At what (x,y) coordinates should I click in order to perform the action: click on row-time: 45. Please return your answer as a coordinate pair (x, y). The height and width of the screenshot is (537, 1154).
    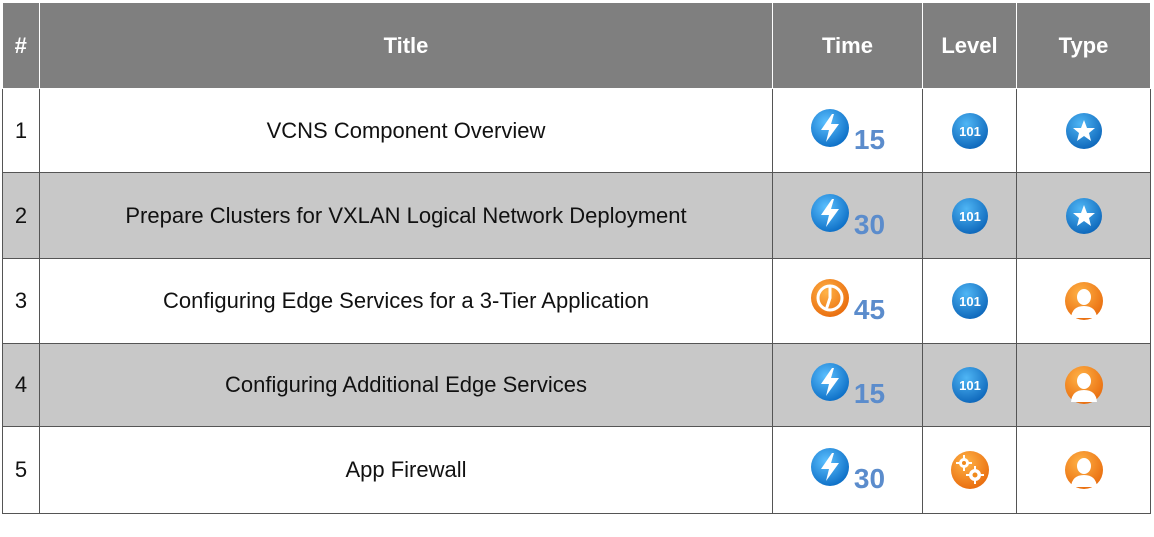
    Looking at the image, I should click on (847, 301).